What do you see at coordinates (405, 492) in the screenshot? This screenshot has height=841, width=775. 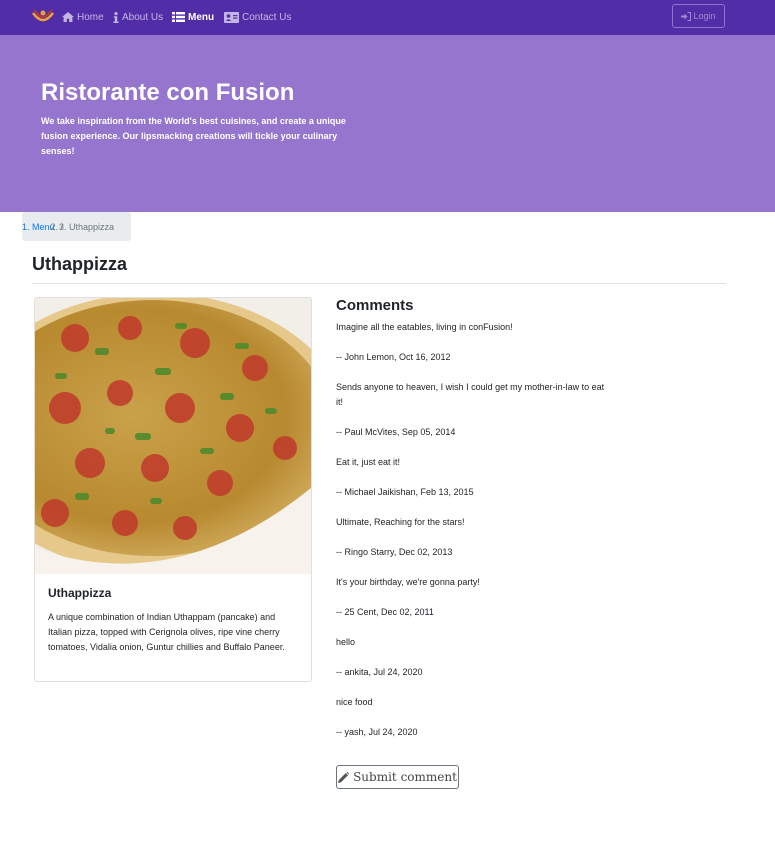 I see `comment-author-date: -- Michael Jaikishan, Feb 13, 2015` at bounding box center [405, 492].